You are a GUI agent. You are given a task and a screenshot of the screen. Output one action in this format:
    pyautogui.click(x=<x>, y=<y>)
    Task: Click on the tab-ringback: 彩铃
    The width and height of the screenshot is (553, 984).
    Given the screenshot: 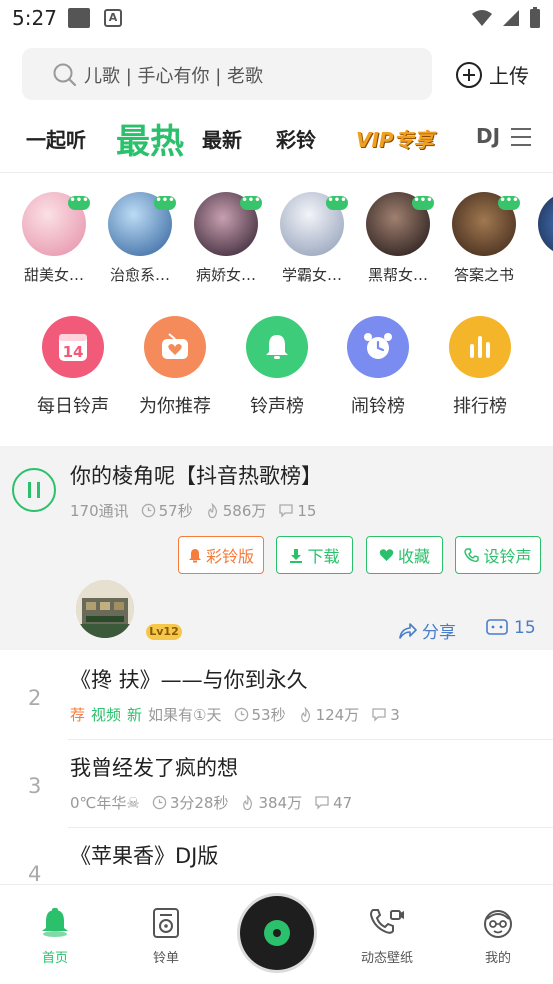 What is the action you would take?
    pyautogui.click(x=296, y=138)
    